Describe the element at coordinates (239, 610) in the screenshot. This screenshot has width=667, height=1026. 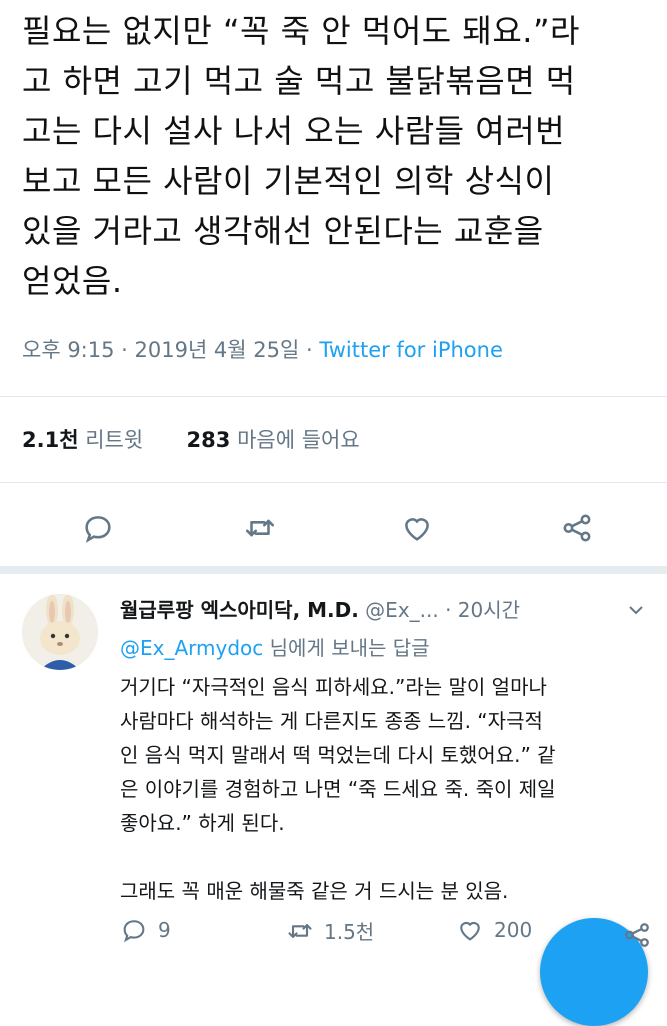
I see `reply-author-name: 월급루팡 엑스아미닥, M.D.` at that location.